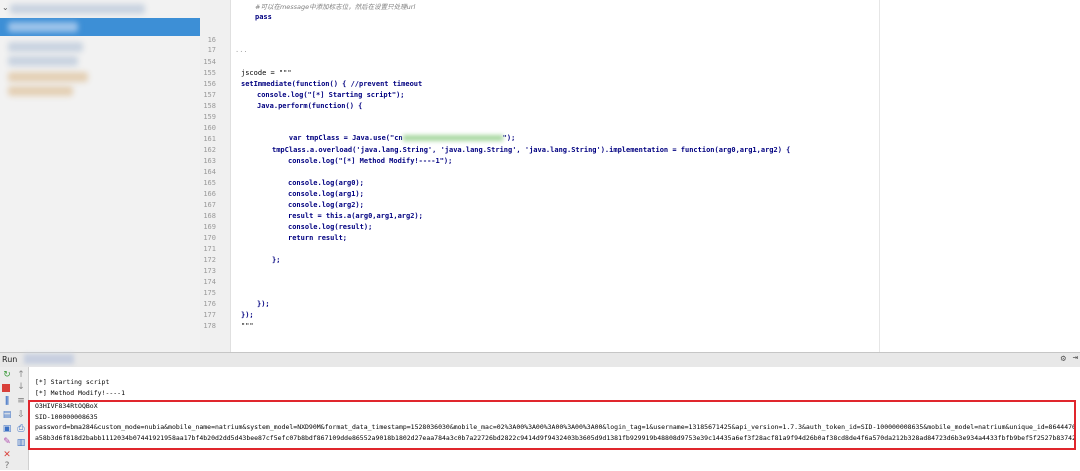 The width and height of the screenshot is (1080, 471). I want to click on settings-icon: ▣, so click(7, 429).